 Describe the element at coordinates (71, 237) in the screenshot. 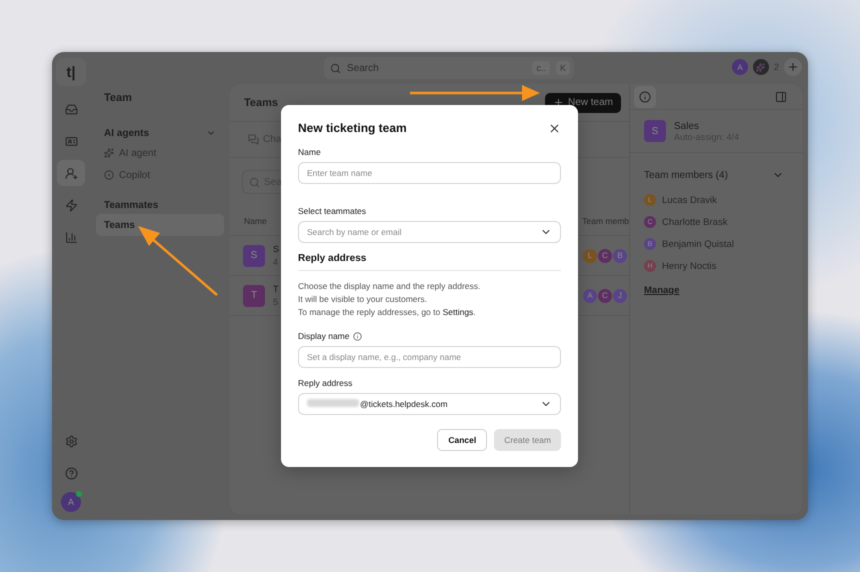

I see `bar-chart-icon` at that location.